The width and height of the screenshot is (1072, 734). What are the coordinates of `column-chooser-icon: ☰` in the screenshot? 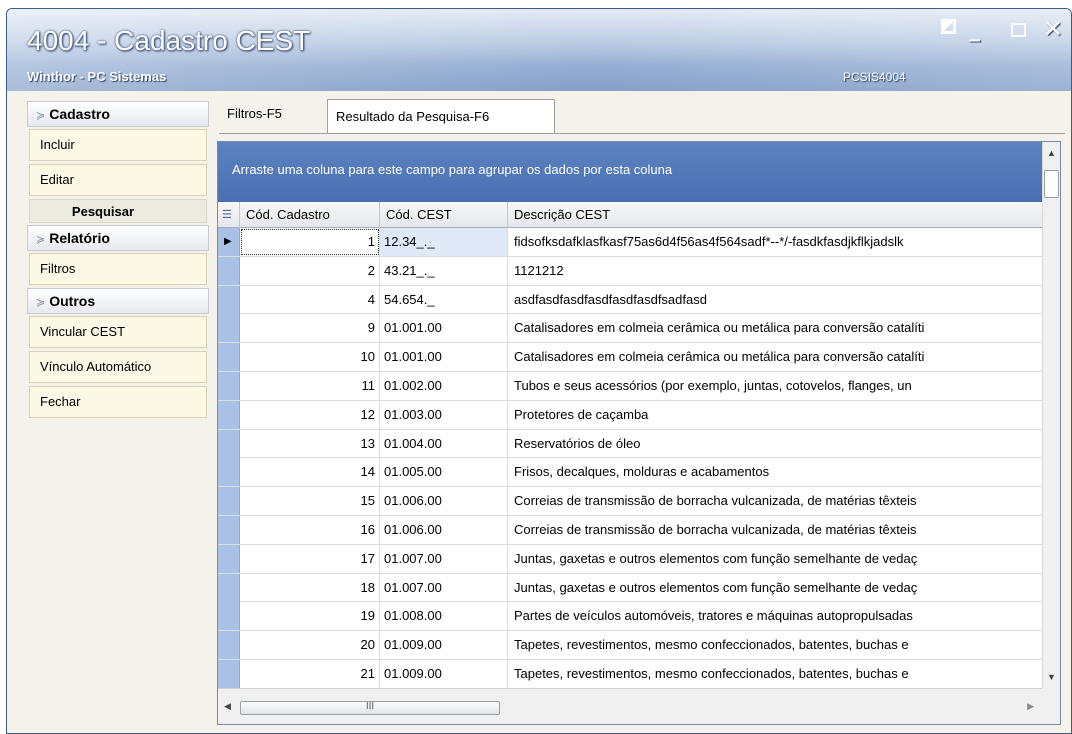 It's located at (229, 215).